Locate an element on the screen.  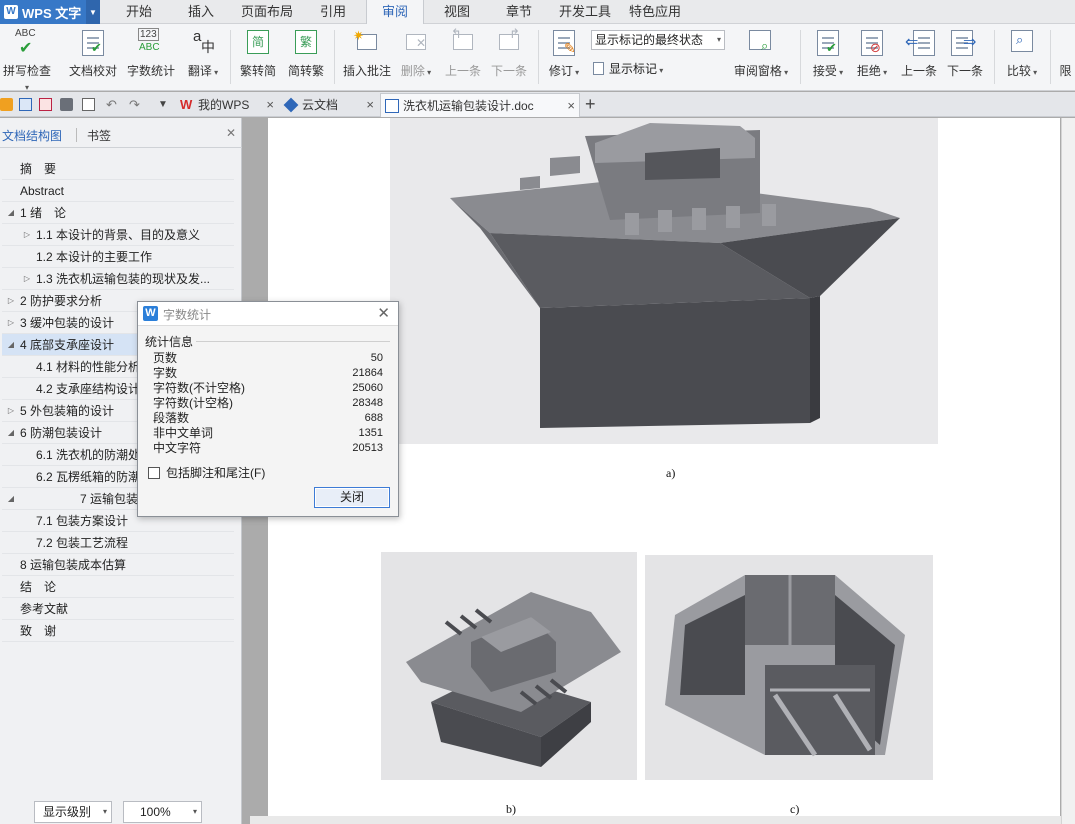
show-markup-label: 显示标记 is located at coordinates (633, 69).